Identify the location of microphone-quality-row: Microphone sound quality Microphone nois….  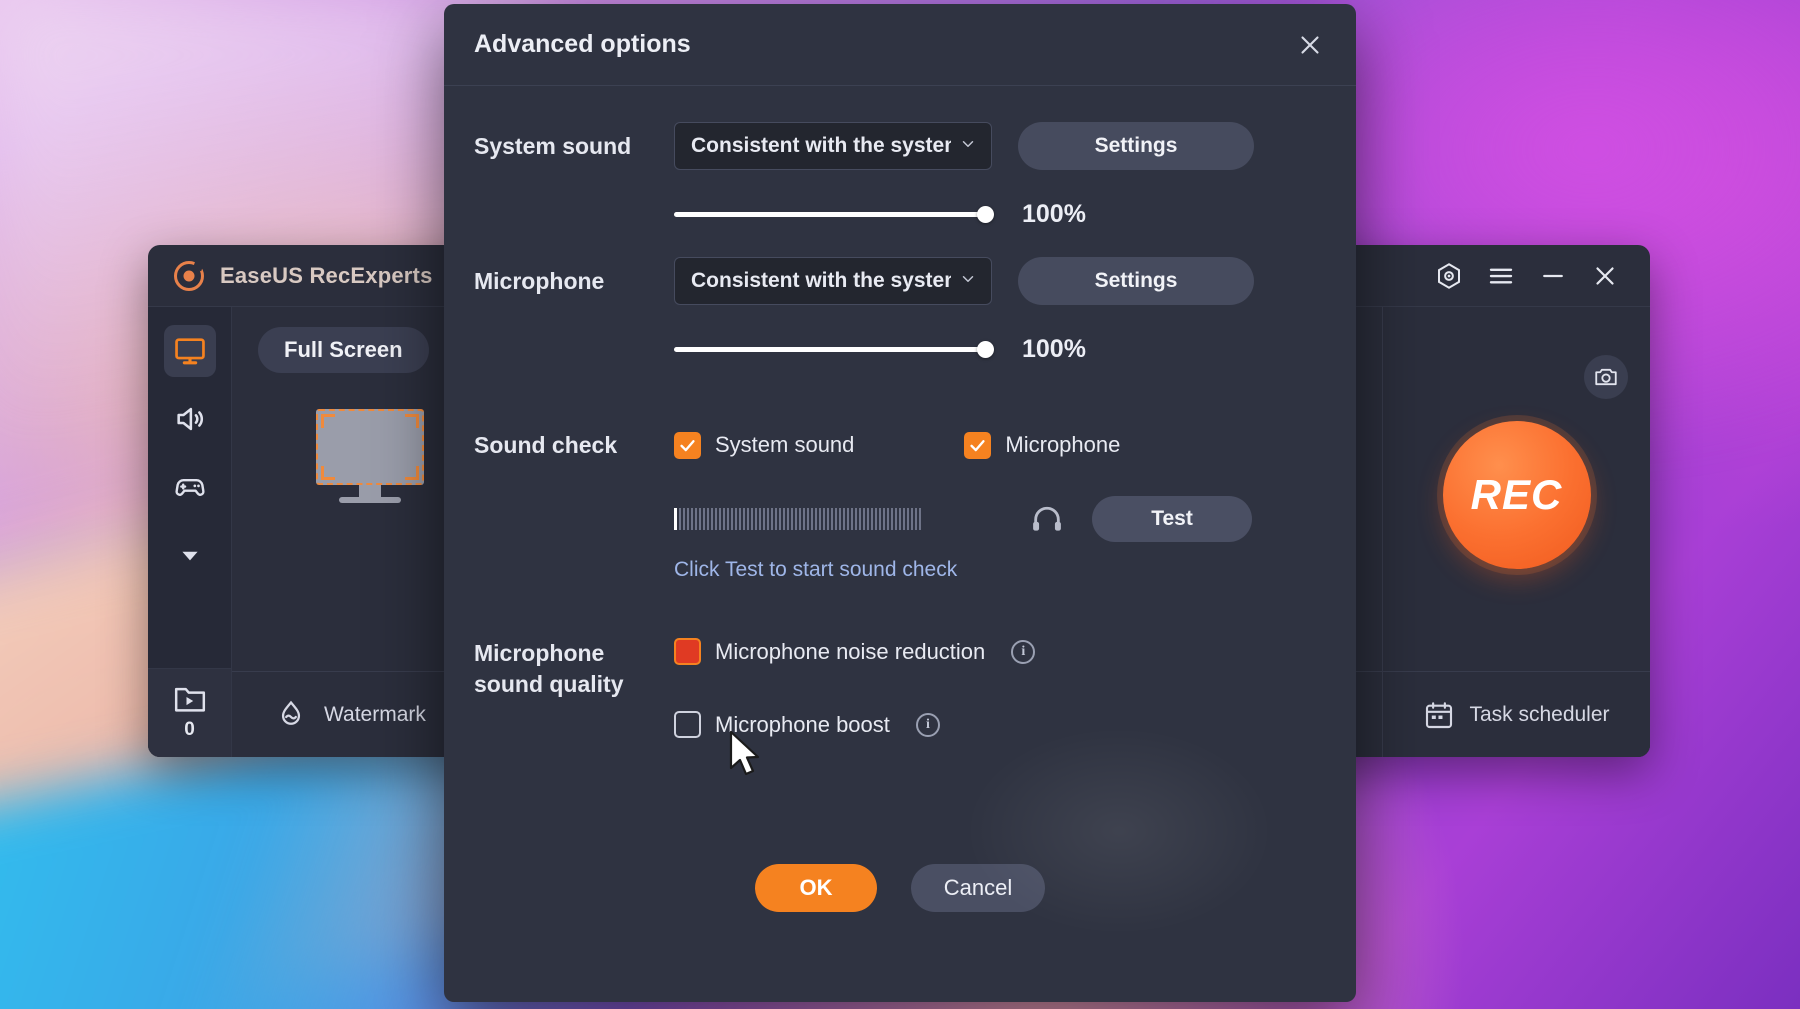
(900, 711).